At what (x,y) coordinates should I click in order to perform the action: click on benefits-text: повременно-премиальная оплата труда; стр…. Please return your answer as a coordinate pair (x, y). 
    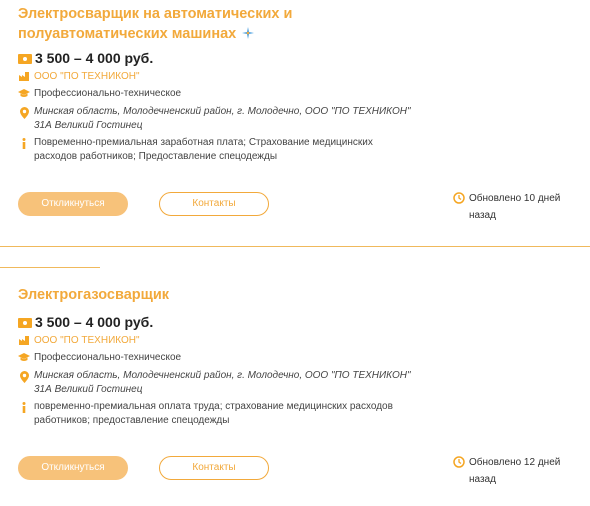
    Looking at the image, I should click on (213, 413).